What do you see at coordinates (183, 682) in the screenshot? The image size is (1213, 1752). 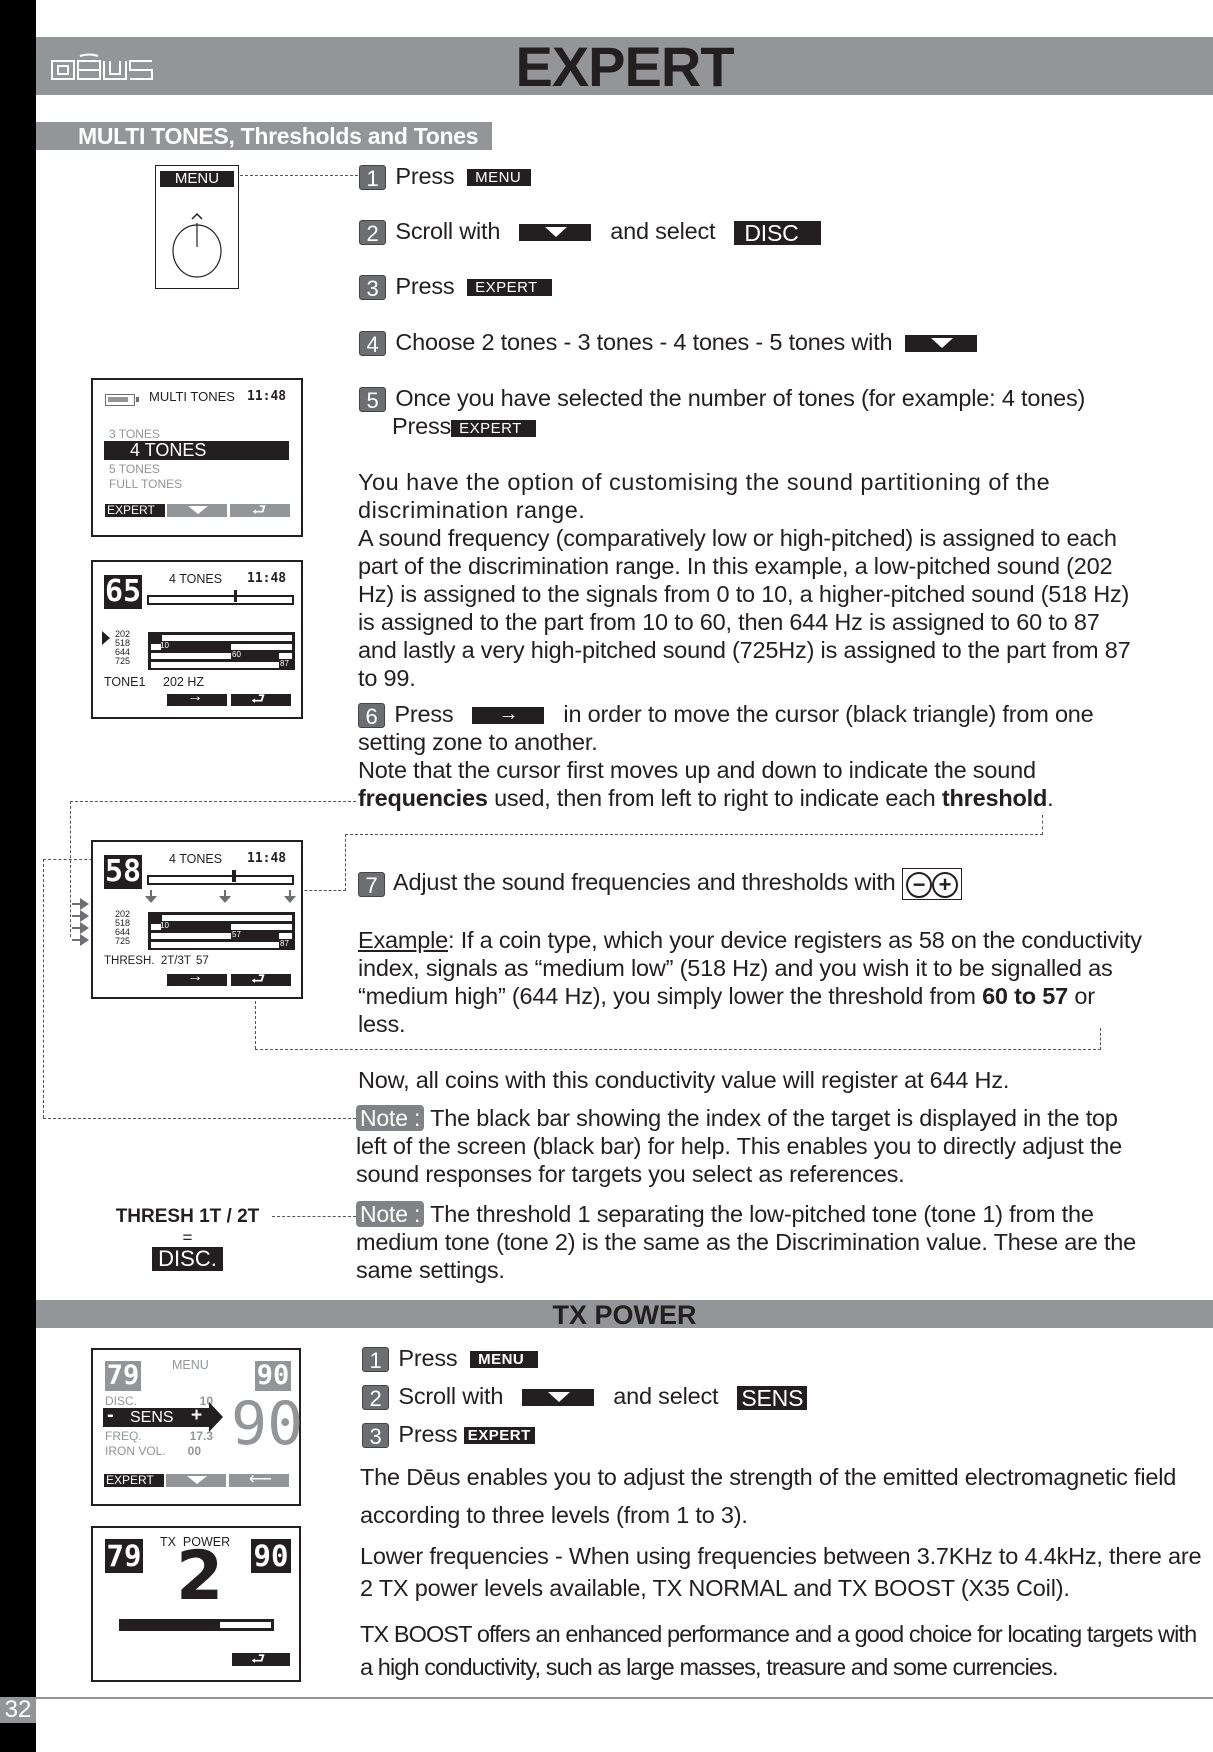 I see `status-value: 202 HZ` at bounding box center [183, 682].